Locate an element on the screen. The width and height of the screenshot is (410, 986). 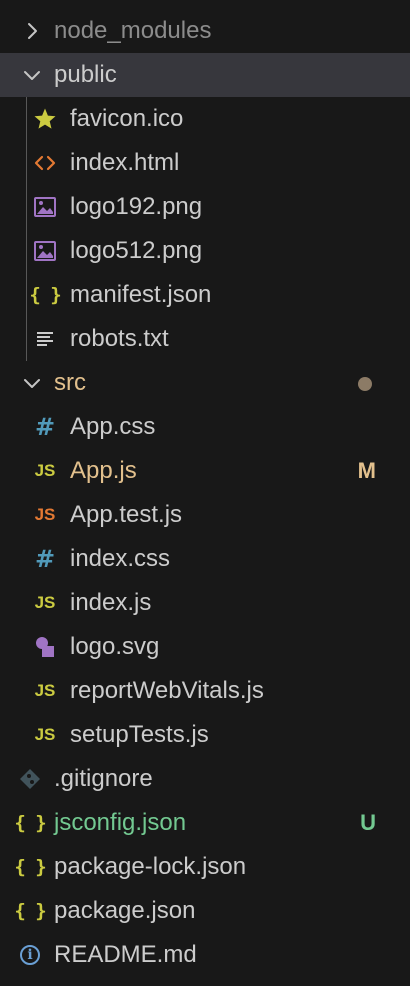
file-label: robots.txt is located at coordinates (119, 338).